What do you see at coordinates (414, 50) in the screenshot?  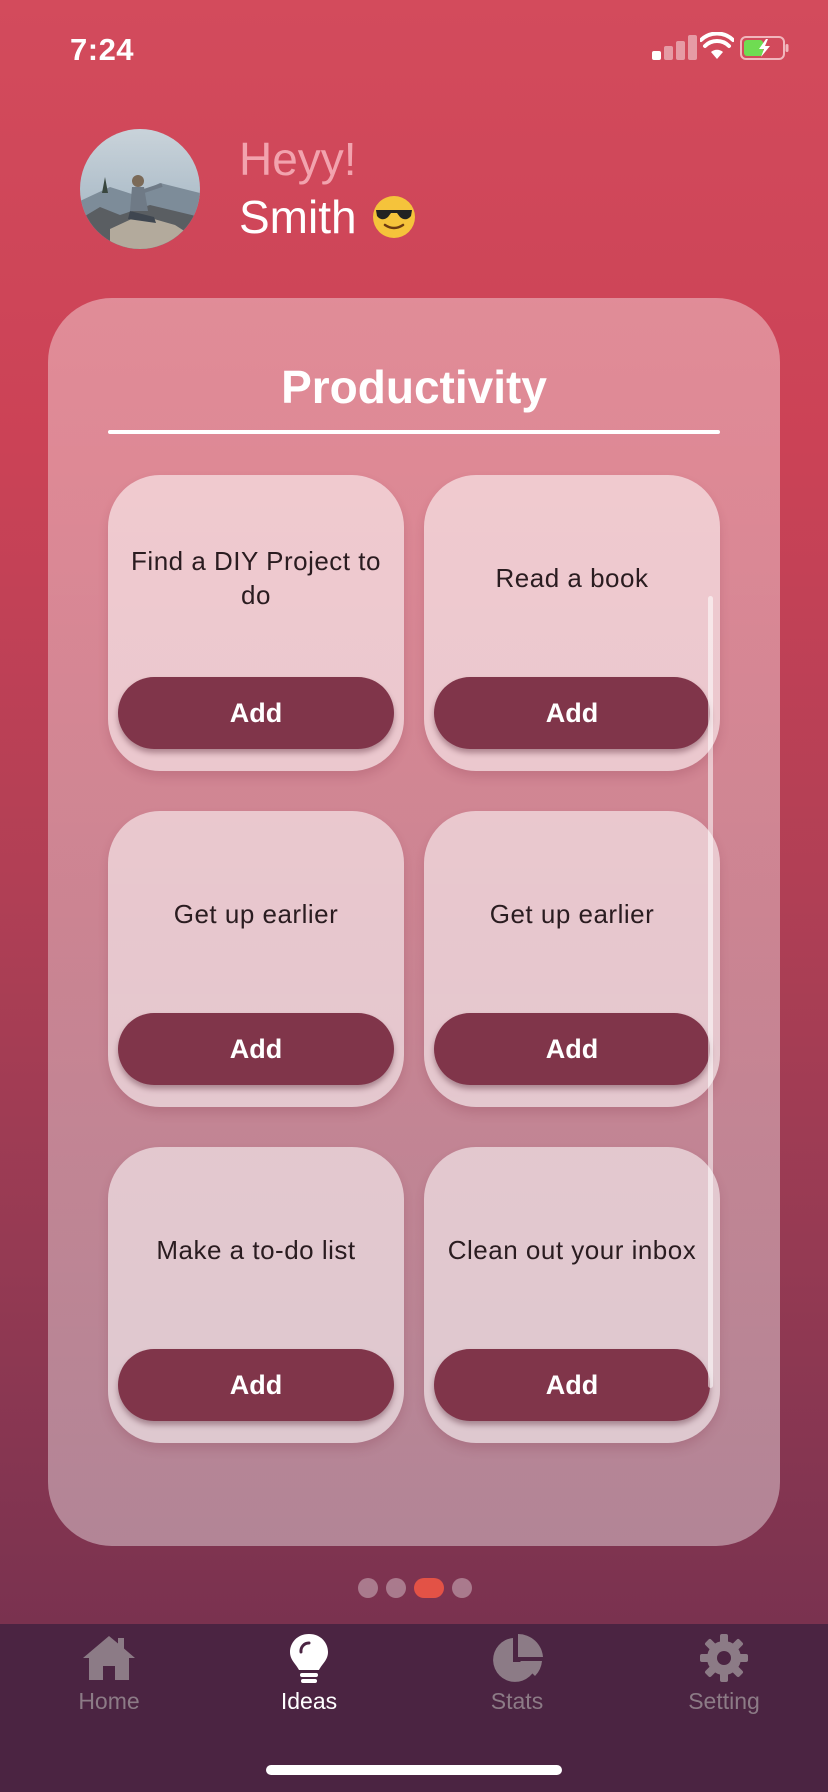 I see `status-bar: 7:24` at bounding box center [414, 50].